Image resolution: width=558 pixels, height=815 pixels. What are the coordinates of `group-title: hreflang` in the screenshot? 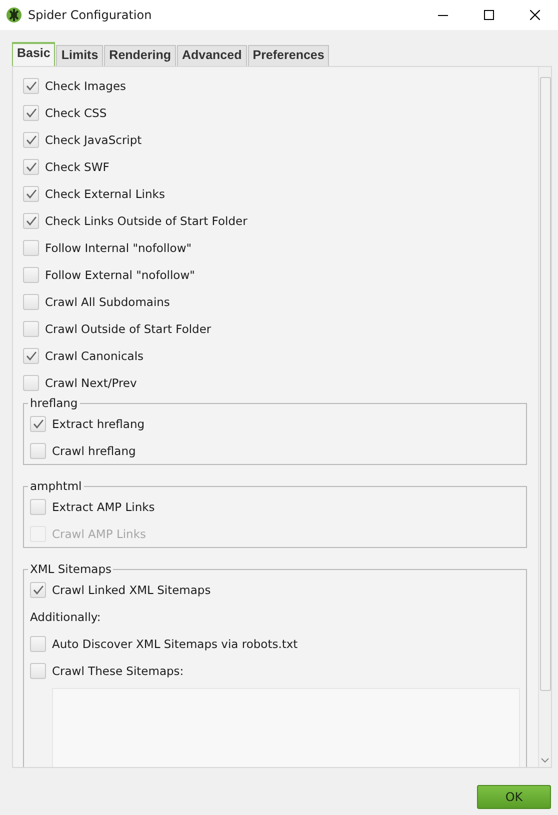 It's located at (54, 403).